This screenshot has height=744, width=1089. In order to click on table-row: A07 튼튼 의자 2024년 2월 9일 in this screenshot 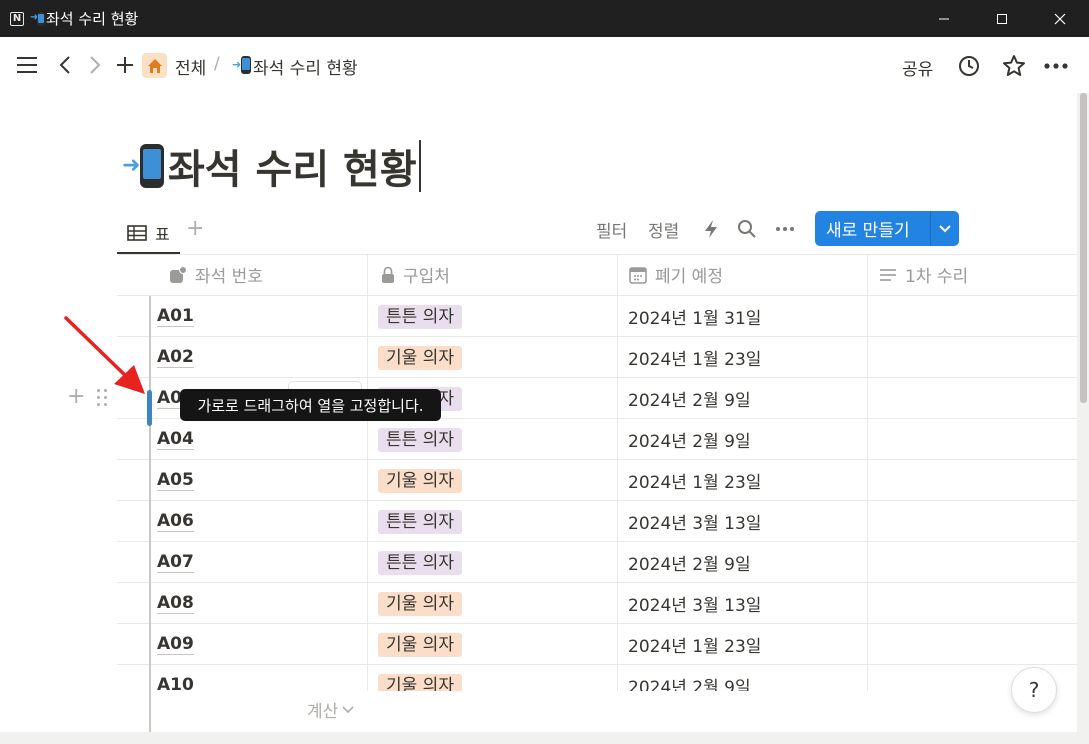, I will do `click(598, 562)`.